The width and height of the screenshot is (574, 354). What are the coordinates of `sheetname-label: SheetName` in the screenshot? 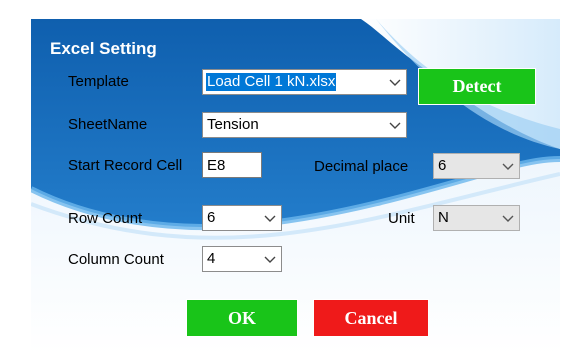 It's located at (108, 124).